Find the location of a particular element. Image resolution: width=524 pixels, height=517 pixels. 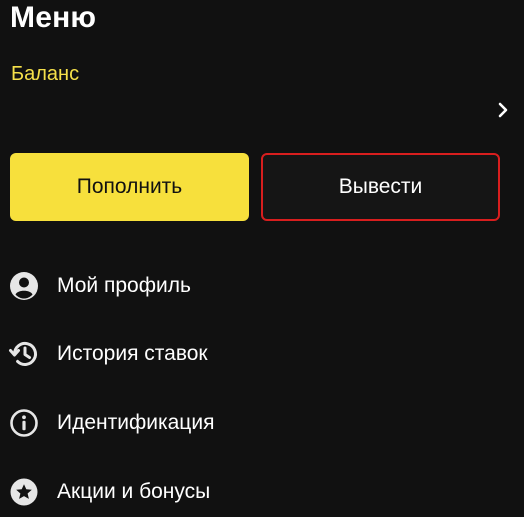

deposit-button-label: Пополнить is located at coordinates (129, 186).